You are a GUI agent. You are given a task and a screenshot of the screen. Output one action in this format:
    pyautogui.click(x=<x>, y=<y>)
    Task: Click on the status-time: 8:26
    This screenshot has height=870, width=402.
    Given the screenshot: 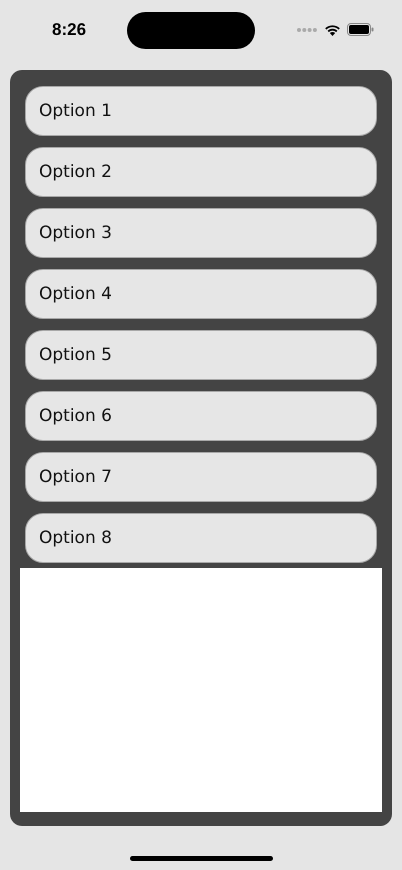 What is the action you would take?
    pyautogui.click(x=69, y=30)
    